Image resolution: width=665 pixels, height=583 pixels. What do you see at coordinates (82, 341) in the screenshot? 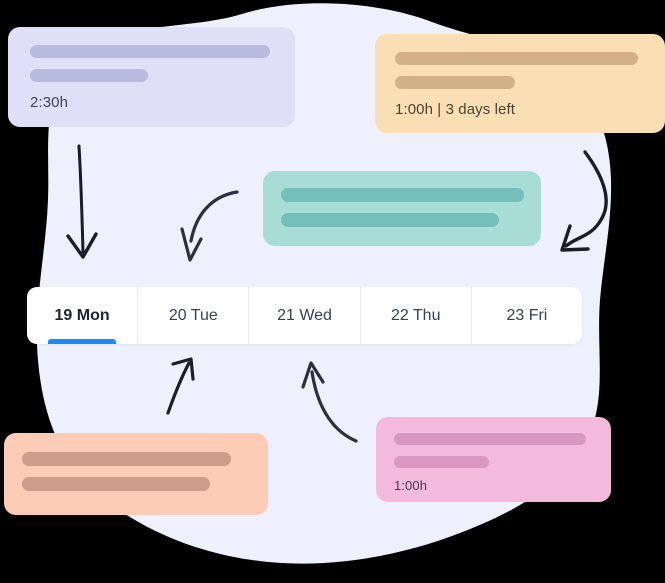
I see `active-tab-underline` at bounding box center [82, 341].